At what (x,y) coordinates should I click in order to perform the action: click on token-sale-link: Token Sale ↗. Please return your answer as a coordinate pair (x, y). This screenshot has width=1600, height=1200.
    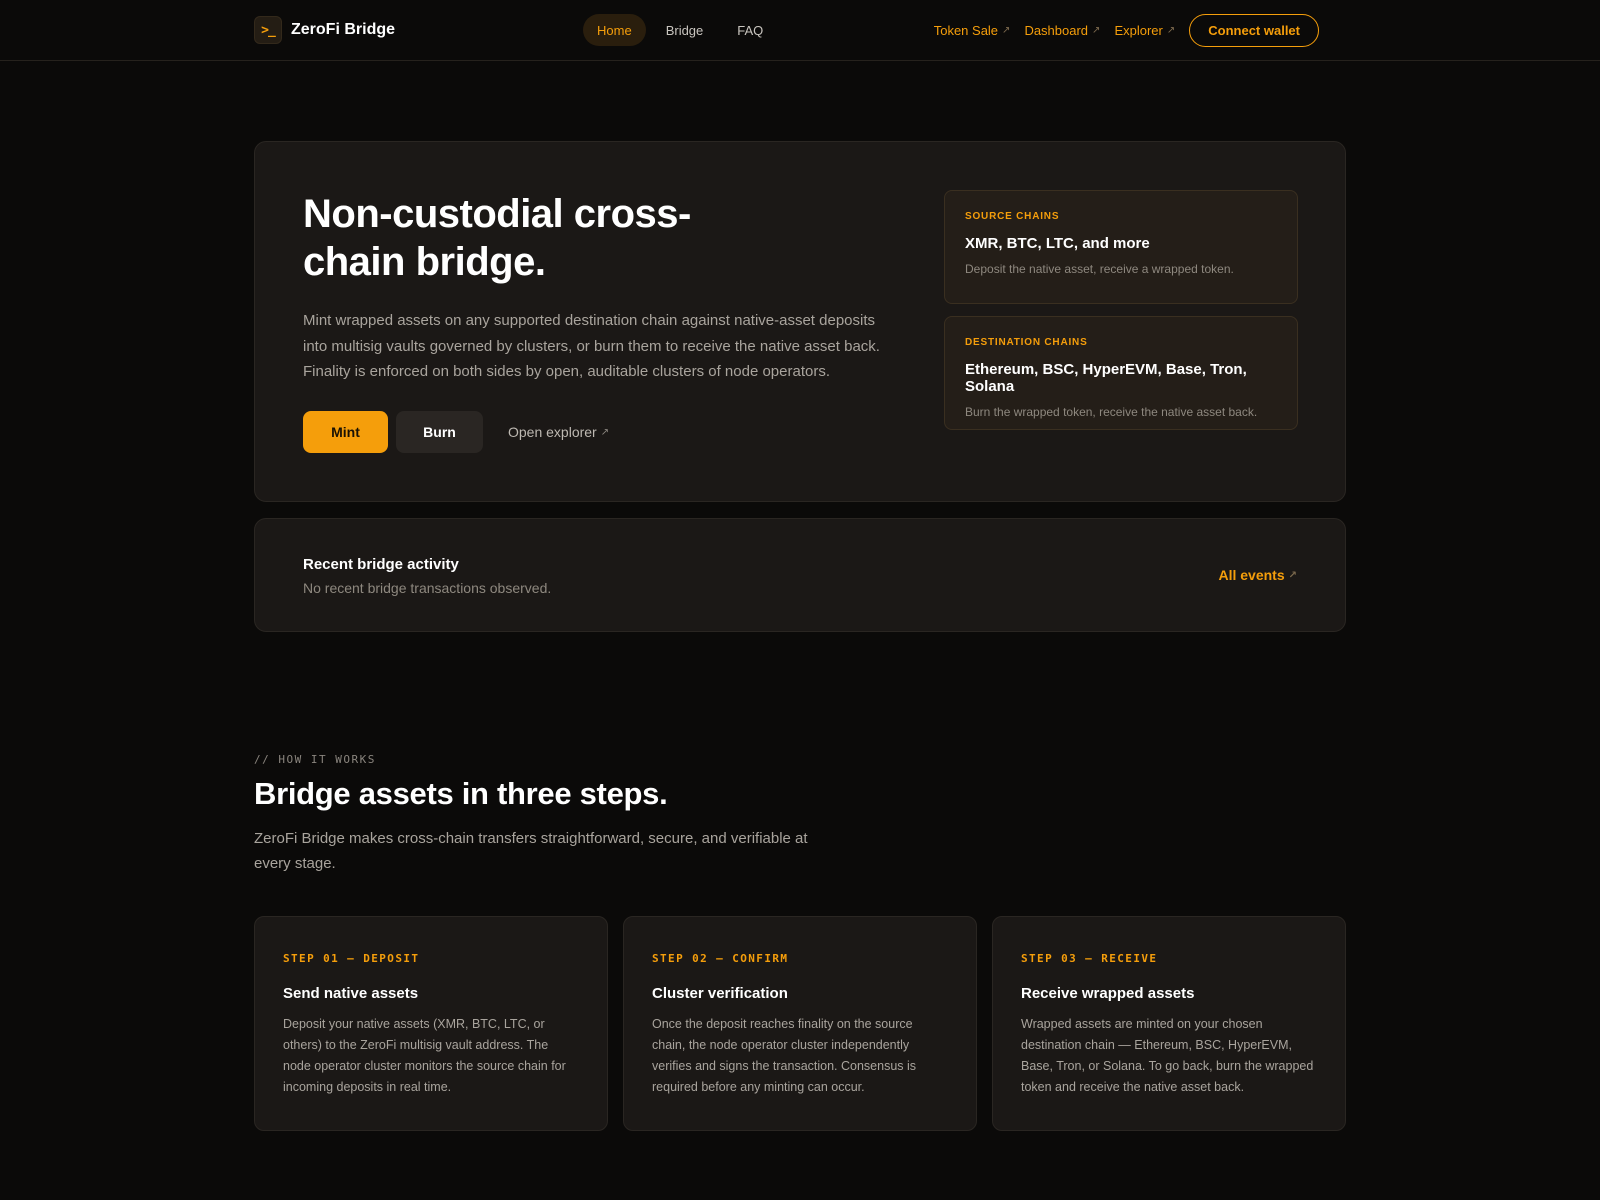
    Looking at the image, I should click on (972, 30).